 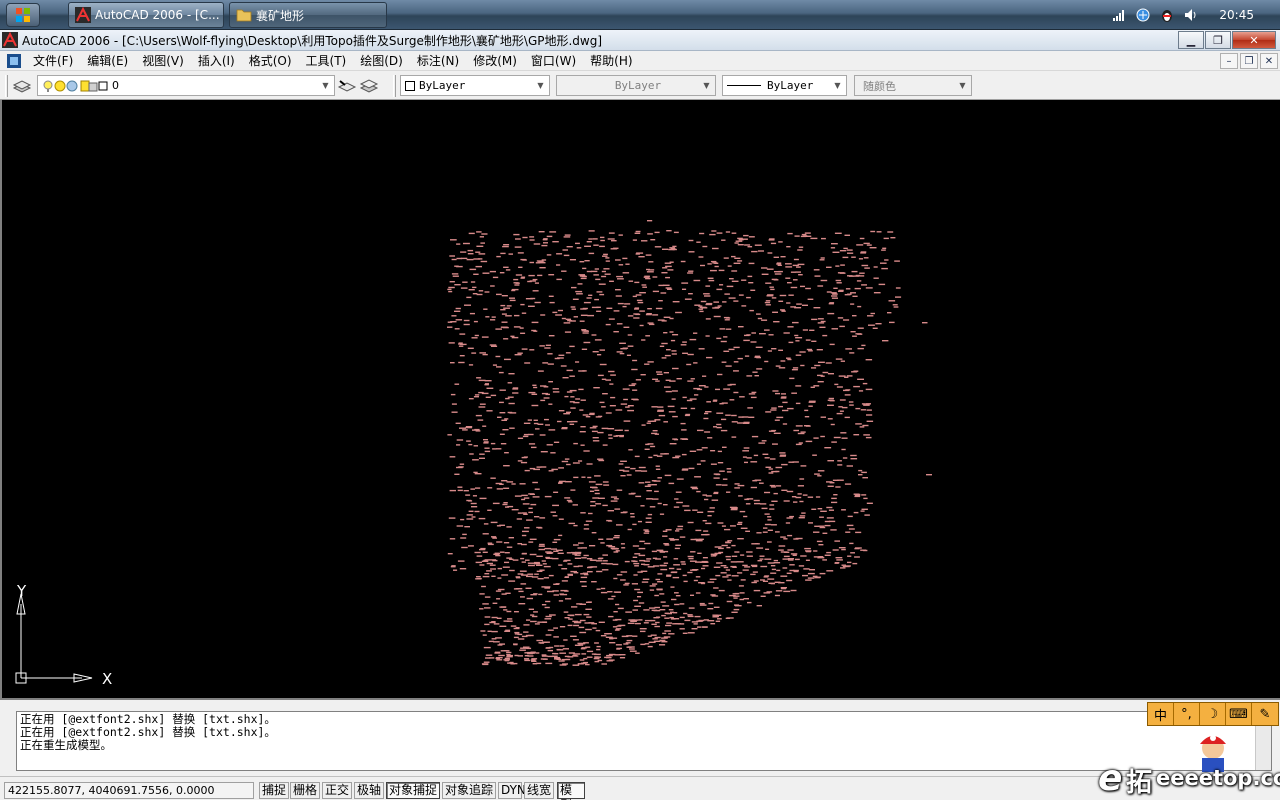 What do you see at coordinates (1236, 15) in the screenshot?
I see `clock: 20:45` at bounding box center [1236, 15].